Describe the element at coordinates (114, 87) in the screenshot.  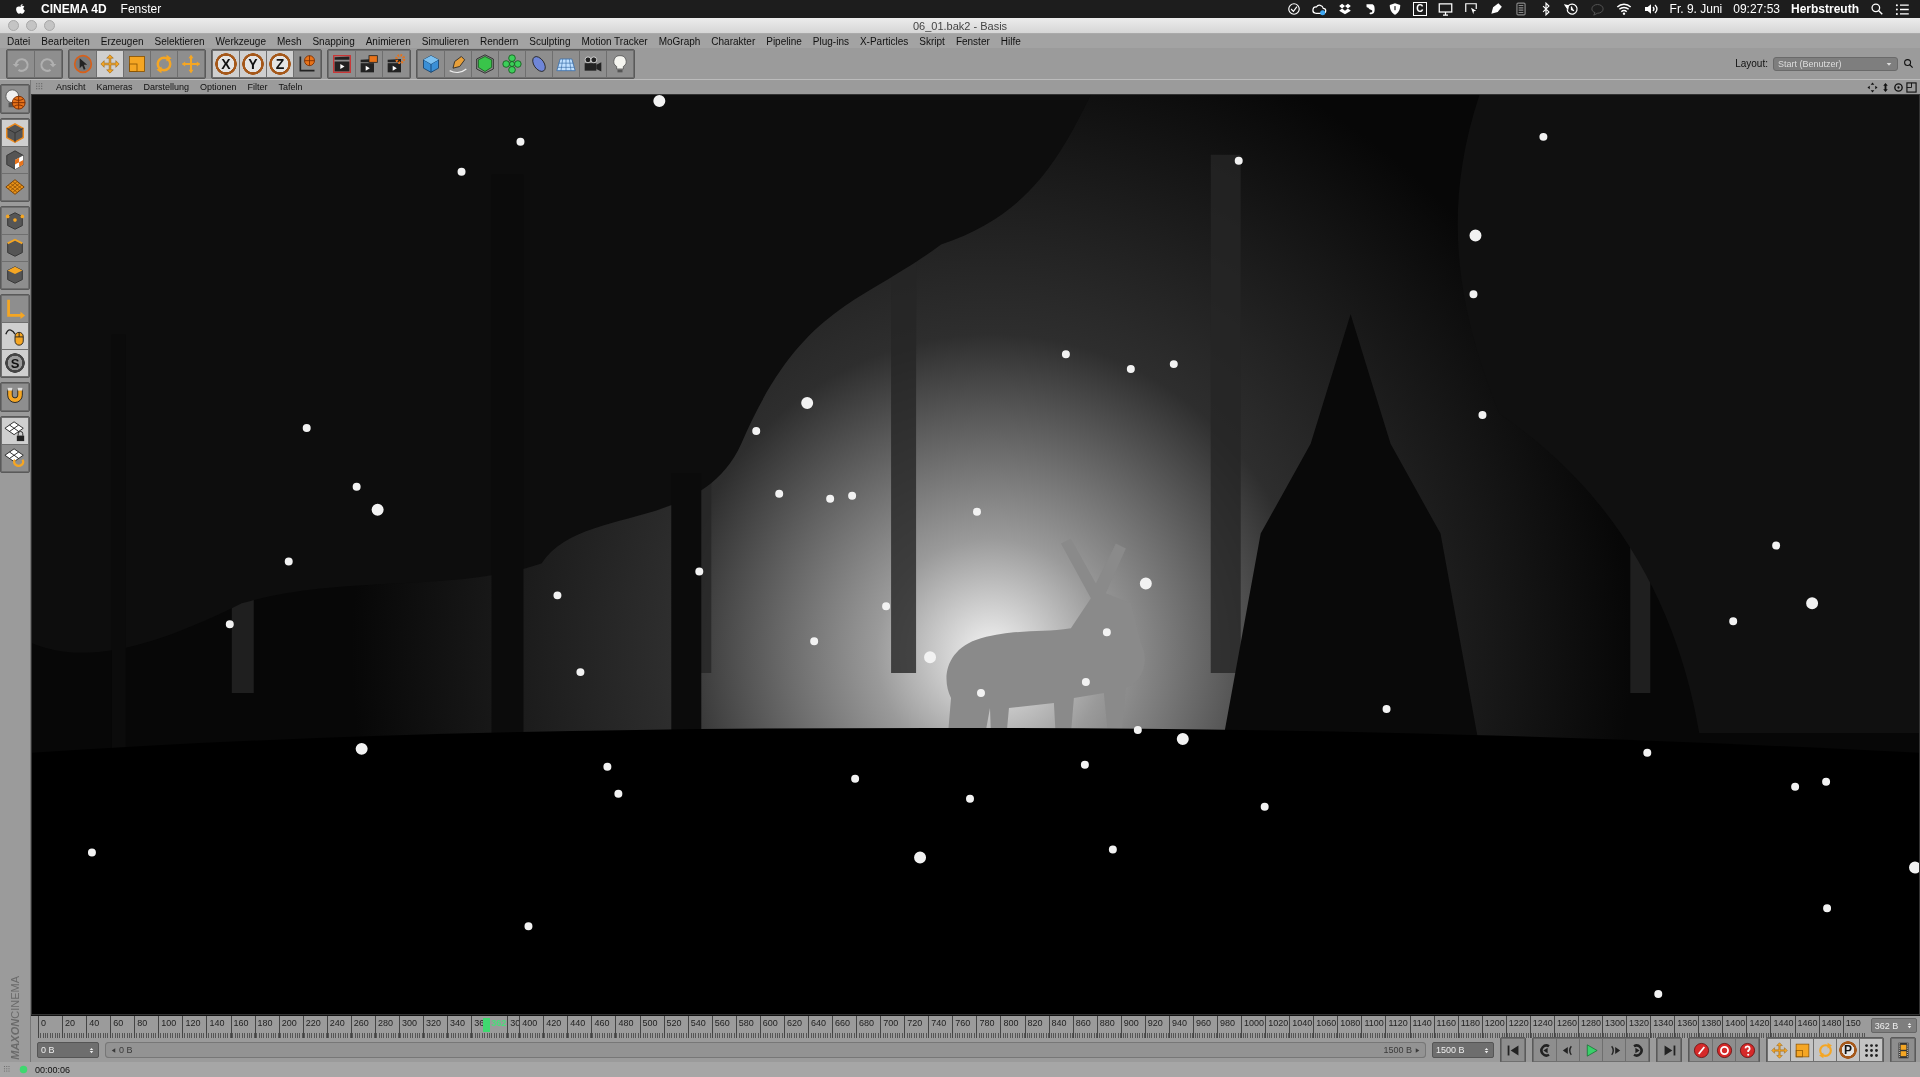
I see `viewport-menu-item: Kameras` at that location.